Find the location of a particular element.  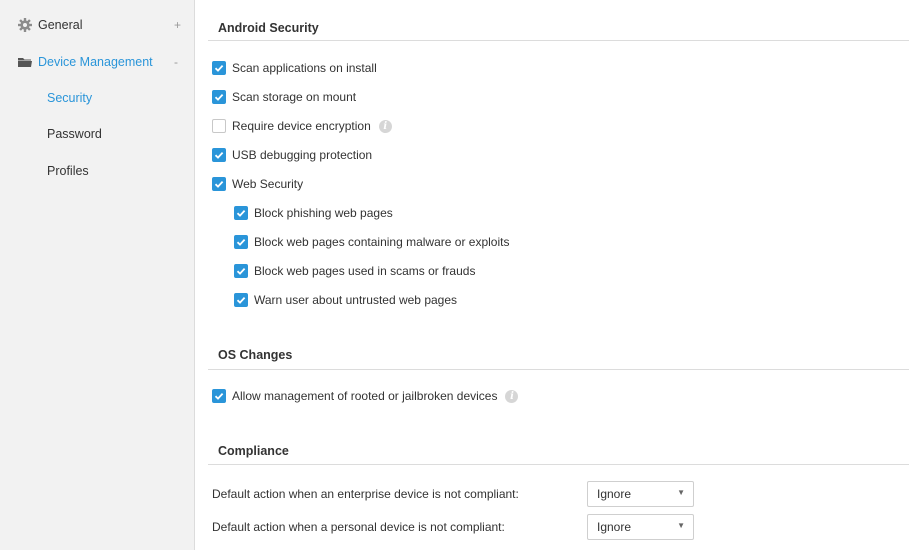

sidebar-item-label: General is located at coordinates (60, 25).